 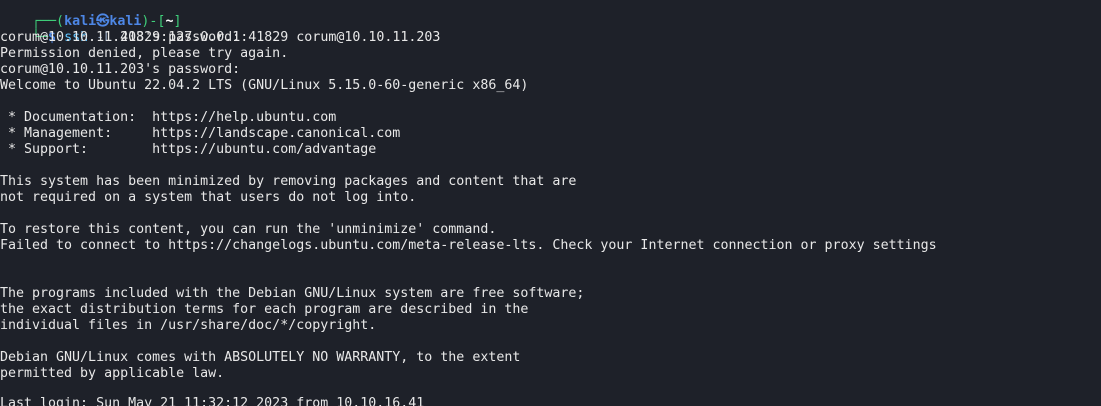 I want to click on command-target: corum@10.10.11.203, so click(x=368, y=37).